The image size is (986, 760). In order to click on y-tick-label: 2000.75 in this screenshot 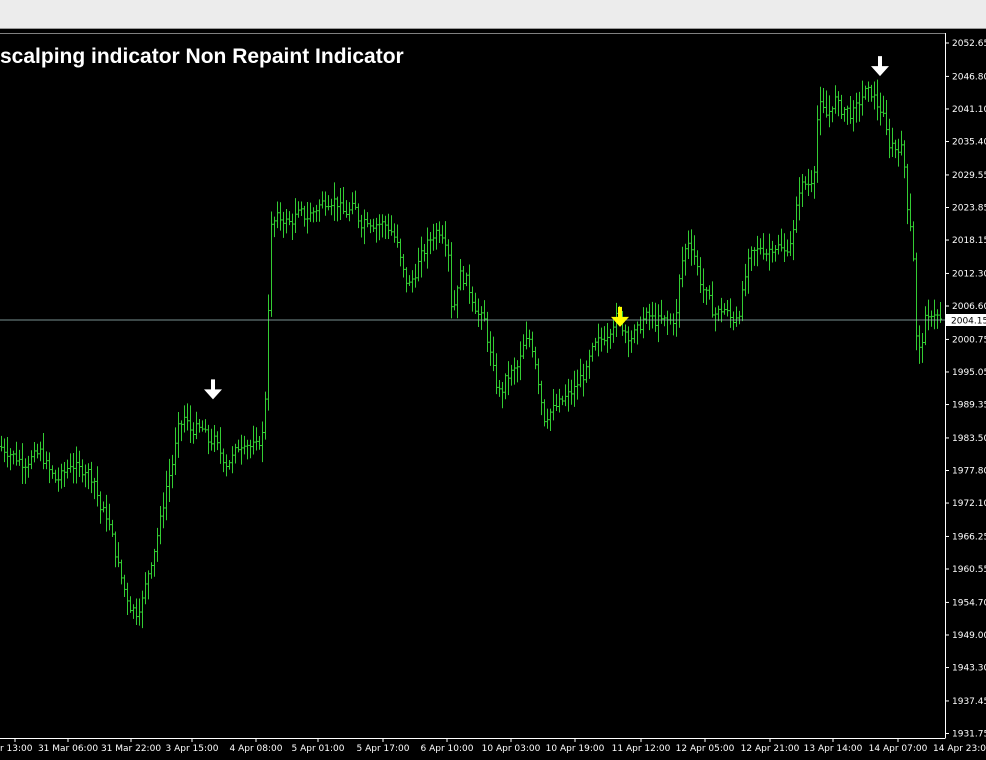, I will do `click(969, 340)`.